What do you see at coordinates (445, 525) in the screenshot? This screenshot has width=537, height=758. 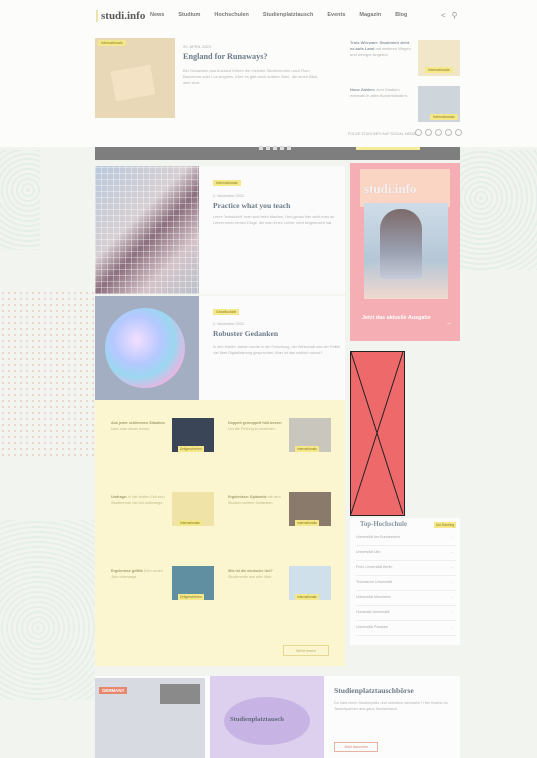 I see `ranking-badge: Uni-Ranking` at bounding box center [445, 525].